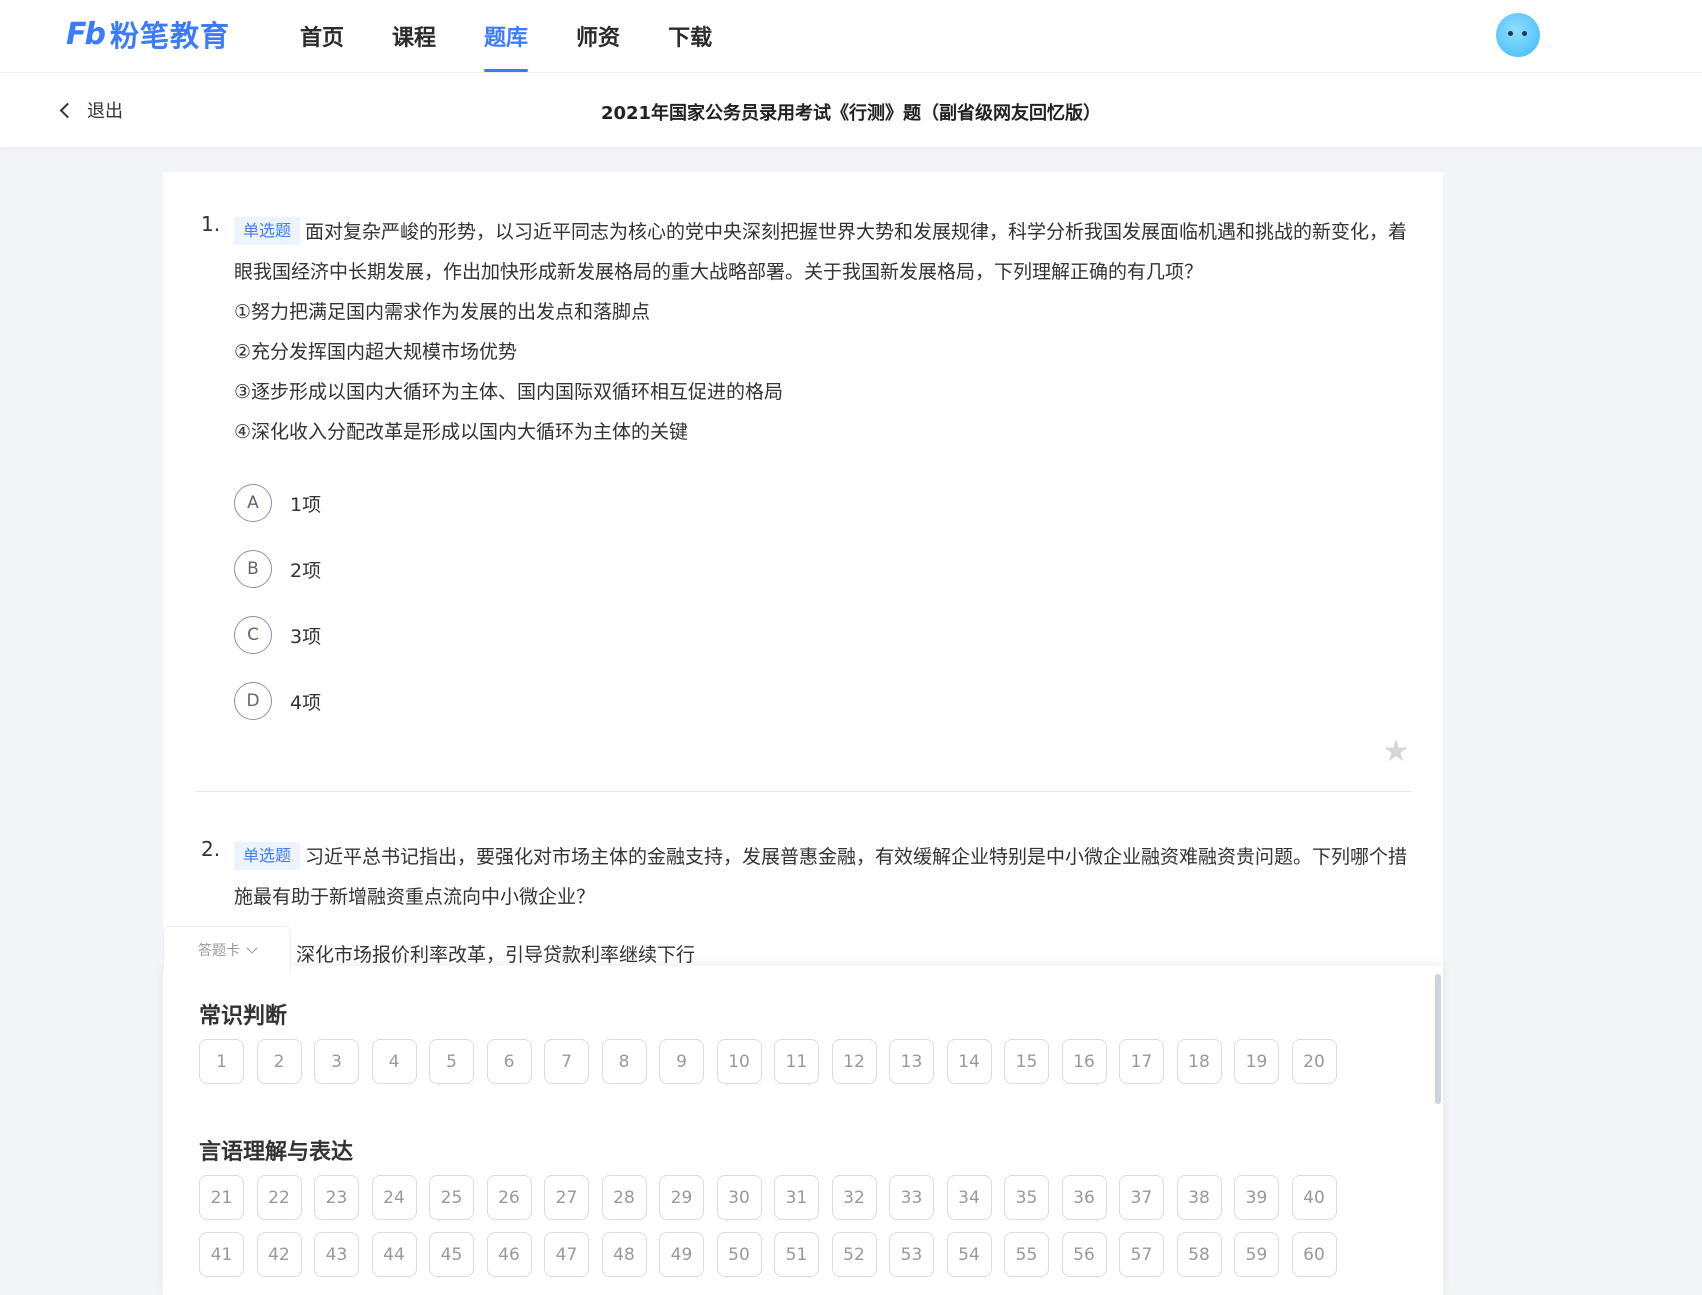 The width and height of the screenshot is (1702, 1295). I want to click on question-number-button: 23, so click(336, 1197).